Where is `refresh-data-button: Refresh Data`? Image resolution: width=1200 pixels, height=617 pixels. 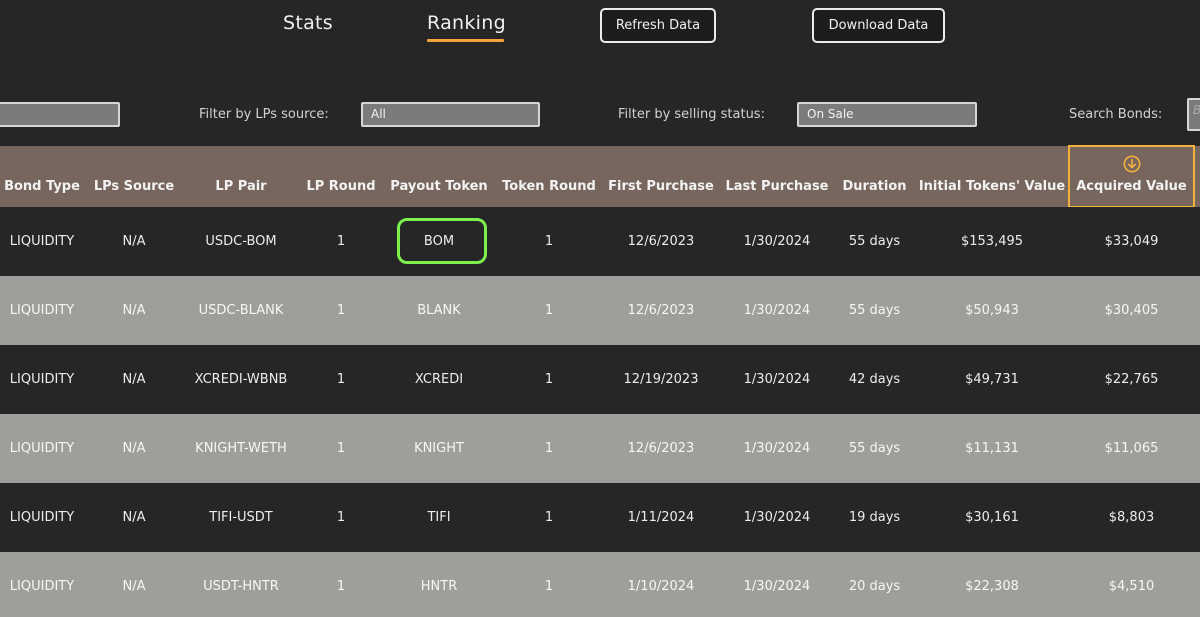 refresh-data-button: Refresh Data is located at coordinates (658, 25).